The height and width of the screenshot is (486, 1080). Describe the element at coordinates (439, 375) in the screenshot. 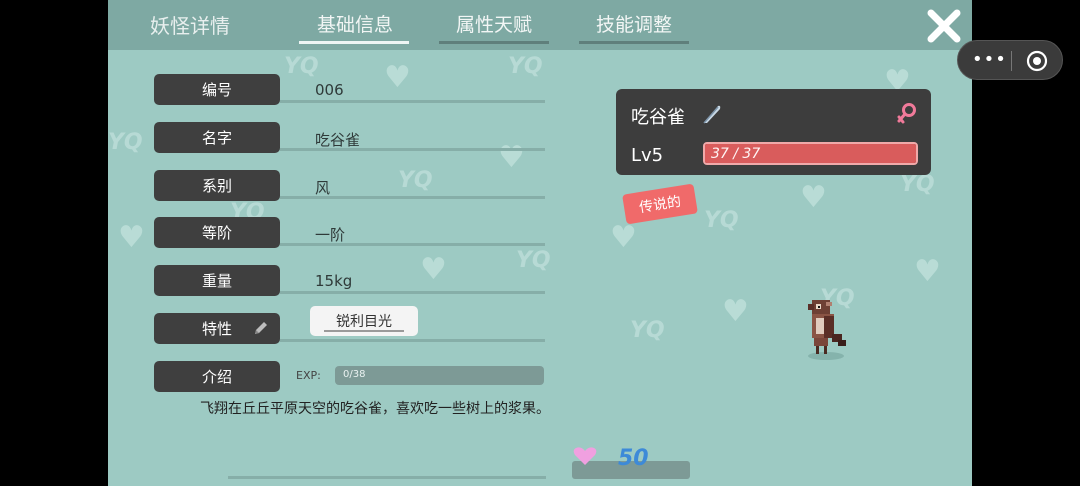

I see `exp-bar: 0/38` at that location.